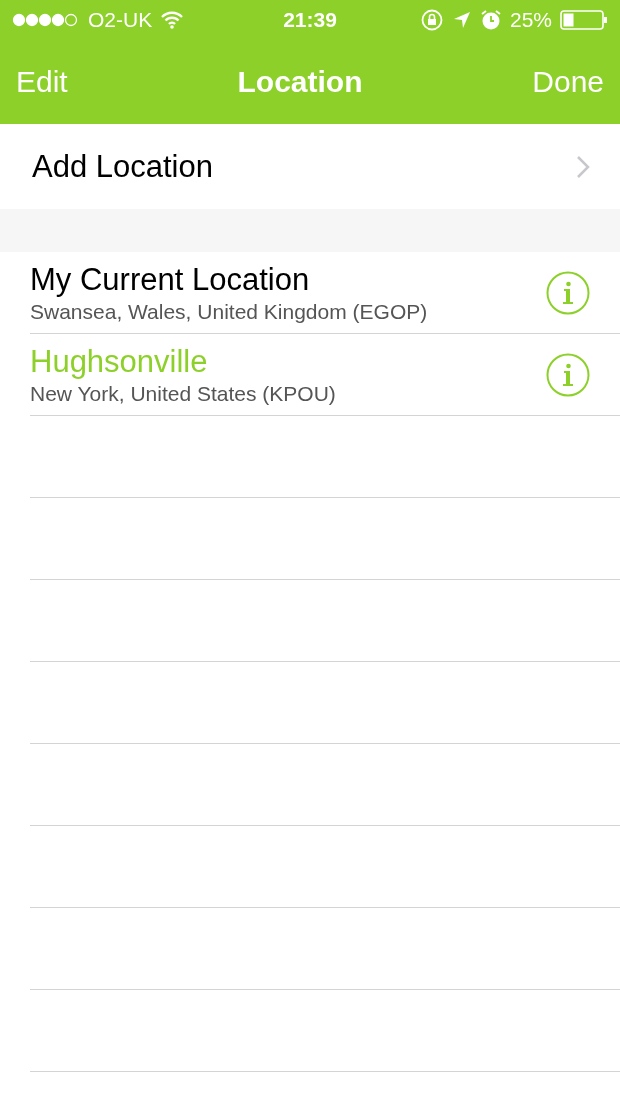 The height and width of the screenshot is (1101, 620). I want to click on location-detail: Swansea, Wales, United Kingdom (EGOP), so click(229, 311).